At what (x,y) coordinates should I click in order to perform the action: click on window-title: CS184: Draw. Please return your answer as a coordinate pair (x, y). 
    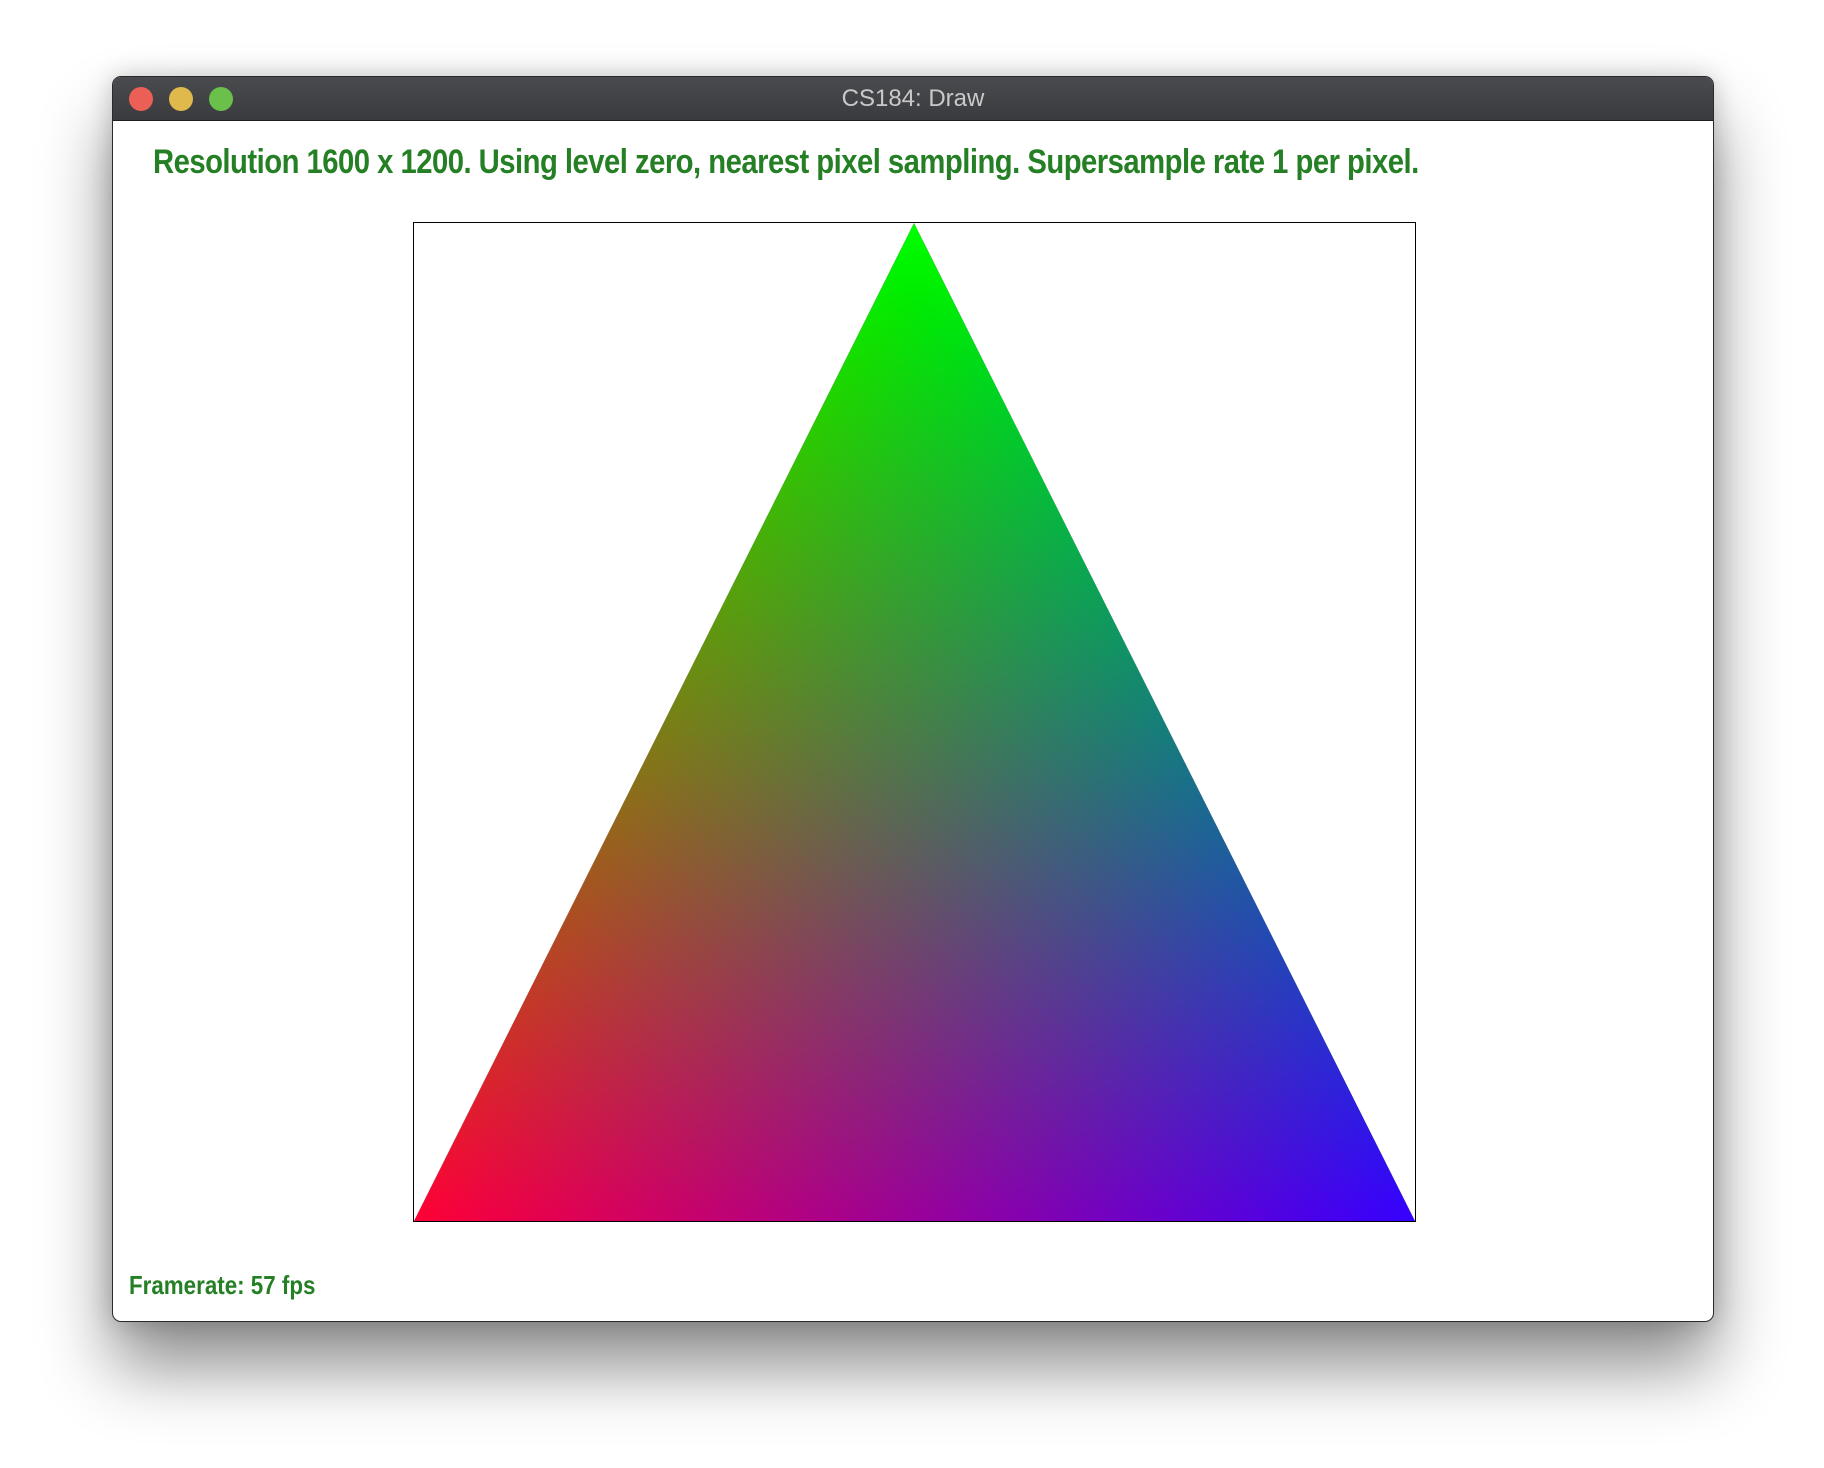
    Looking at the image, I should click on (913, 98).